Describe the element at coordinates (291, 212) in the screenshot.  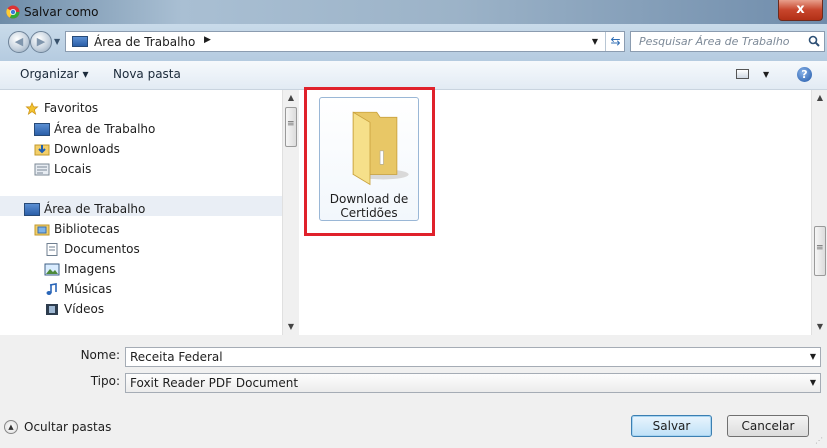
I see `nav-scrollbar: ▲ ▼` at that location.